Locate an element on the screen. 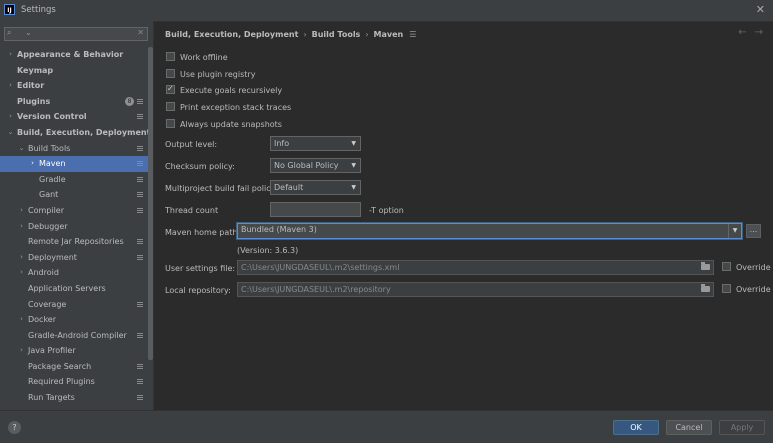  sidebar-item-required-plugins: Required Plugins is located at coordinates (74, 382).